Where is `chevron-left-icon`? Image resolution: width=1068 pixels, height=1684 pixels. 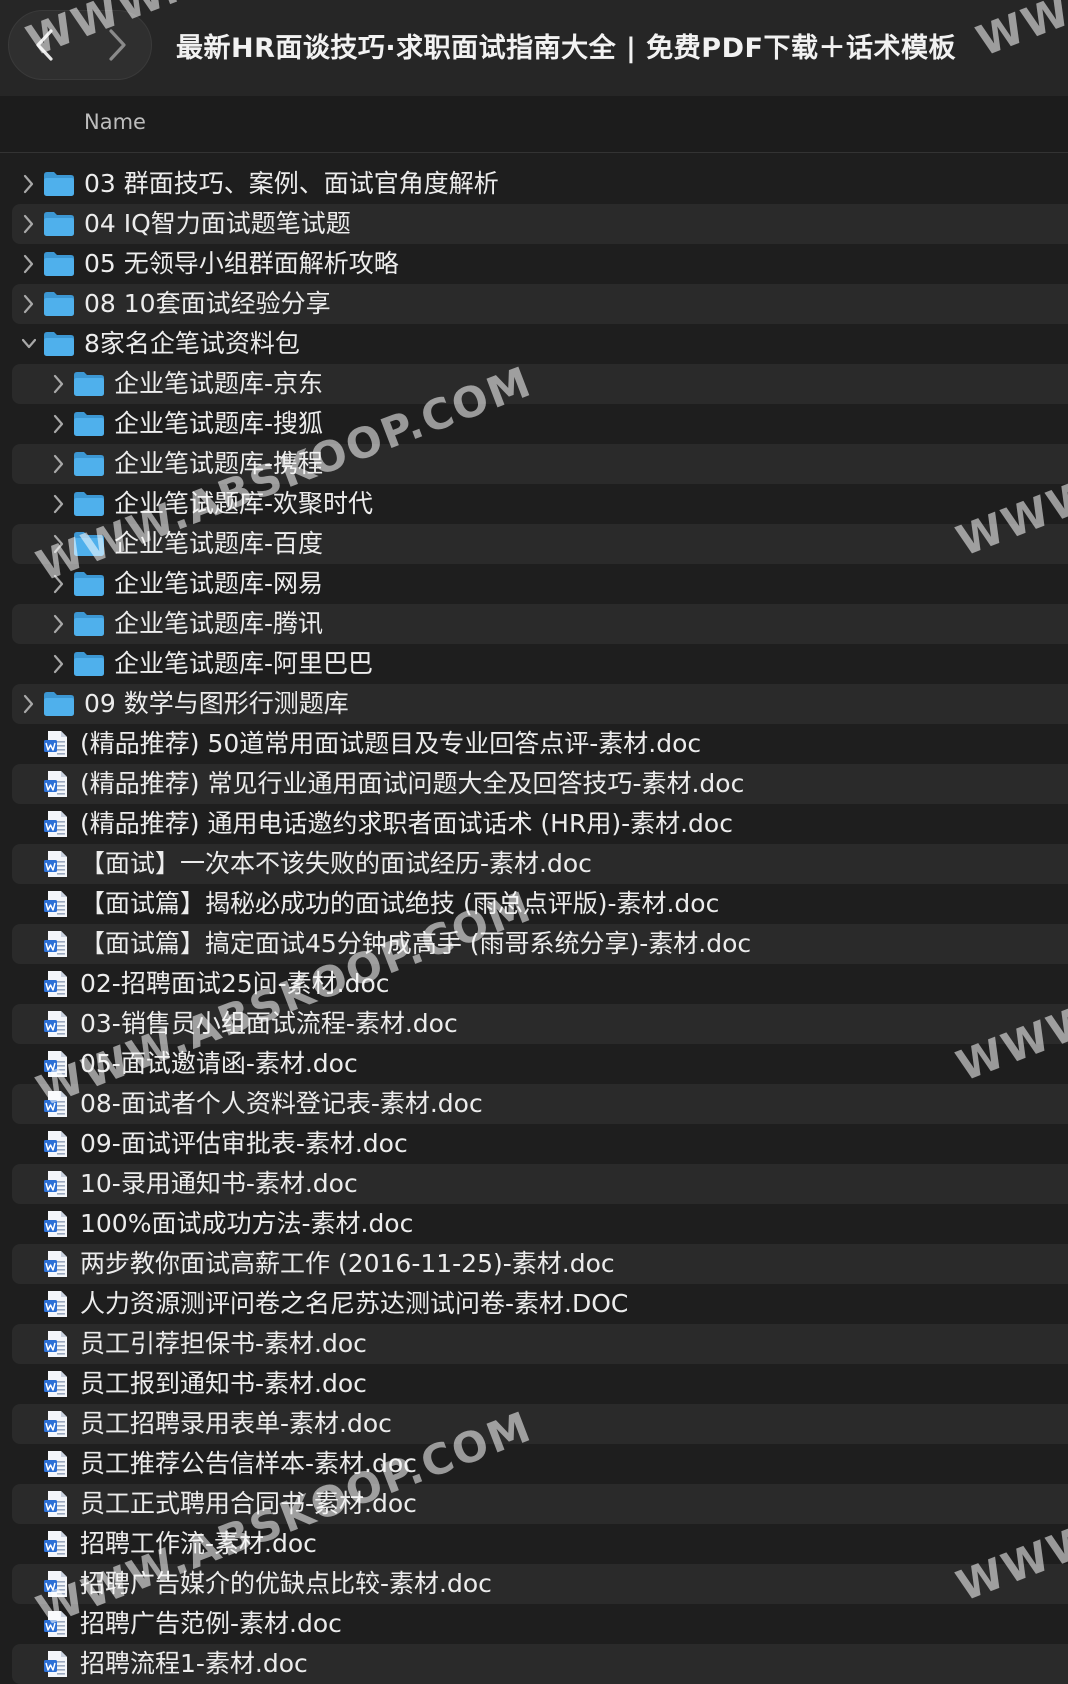 chevron-left-icon is located at coordinates (44, 45).